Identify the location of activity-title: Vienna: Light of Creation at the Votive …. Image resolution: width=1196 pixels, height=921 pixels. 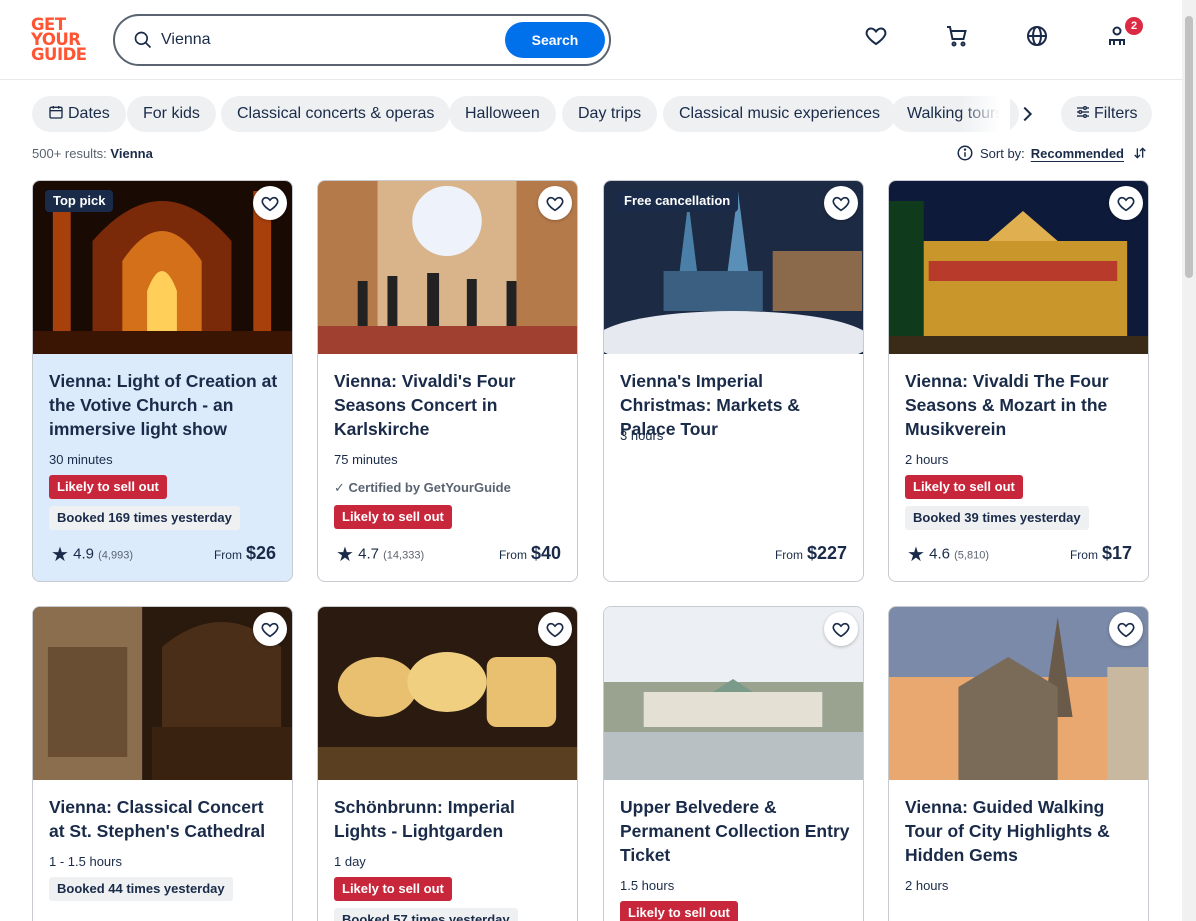
(165, 405).